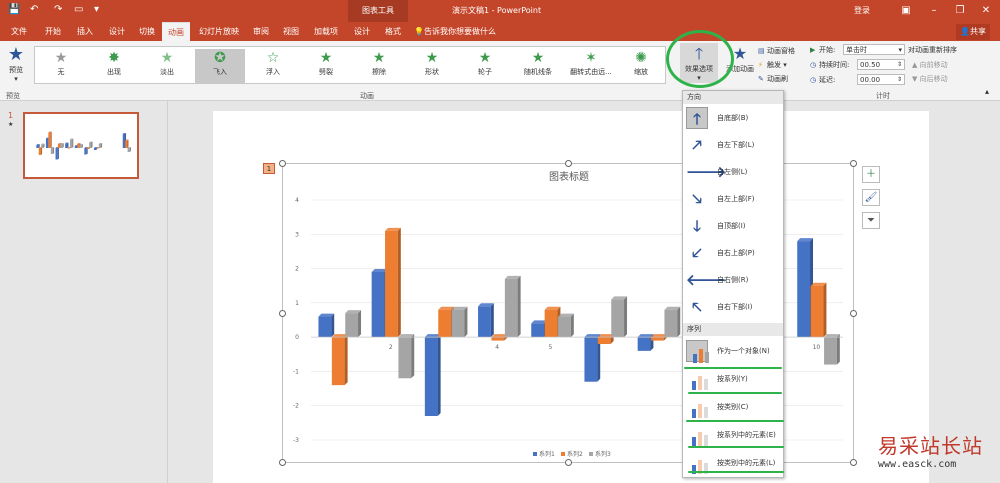 The height and width of the screenshot is (483, 1000). What do you see at coordinates (960, 11) in the screenshot?
I see `restore-icon: ❐` at bounding box center [960, 11].